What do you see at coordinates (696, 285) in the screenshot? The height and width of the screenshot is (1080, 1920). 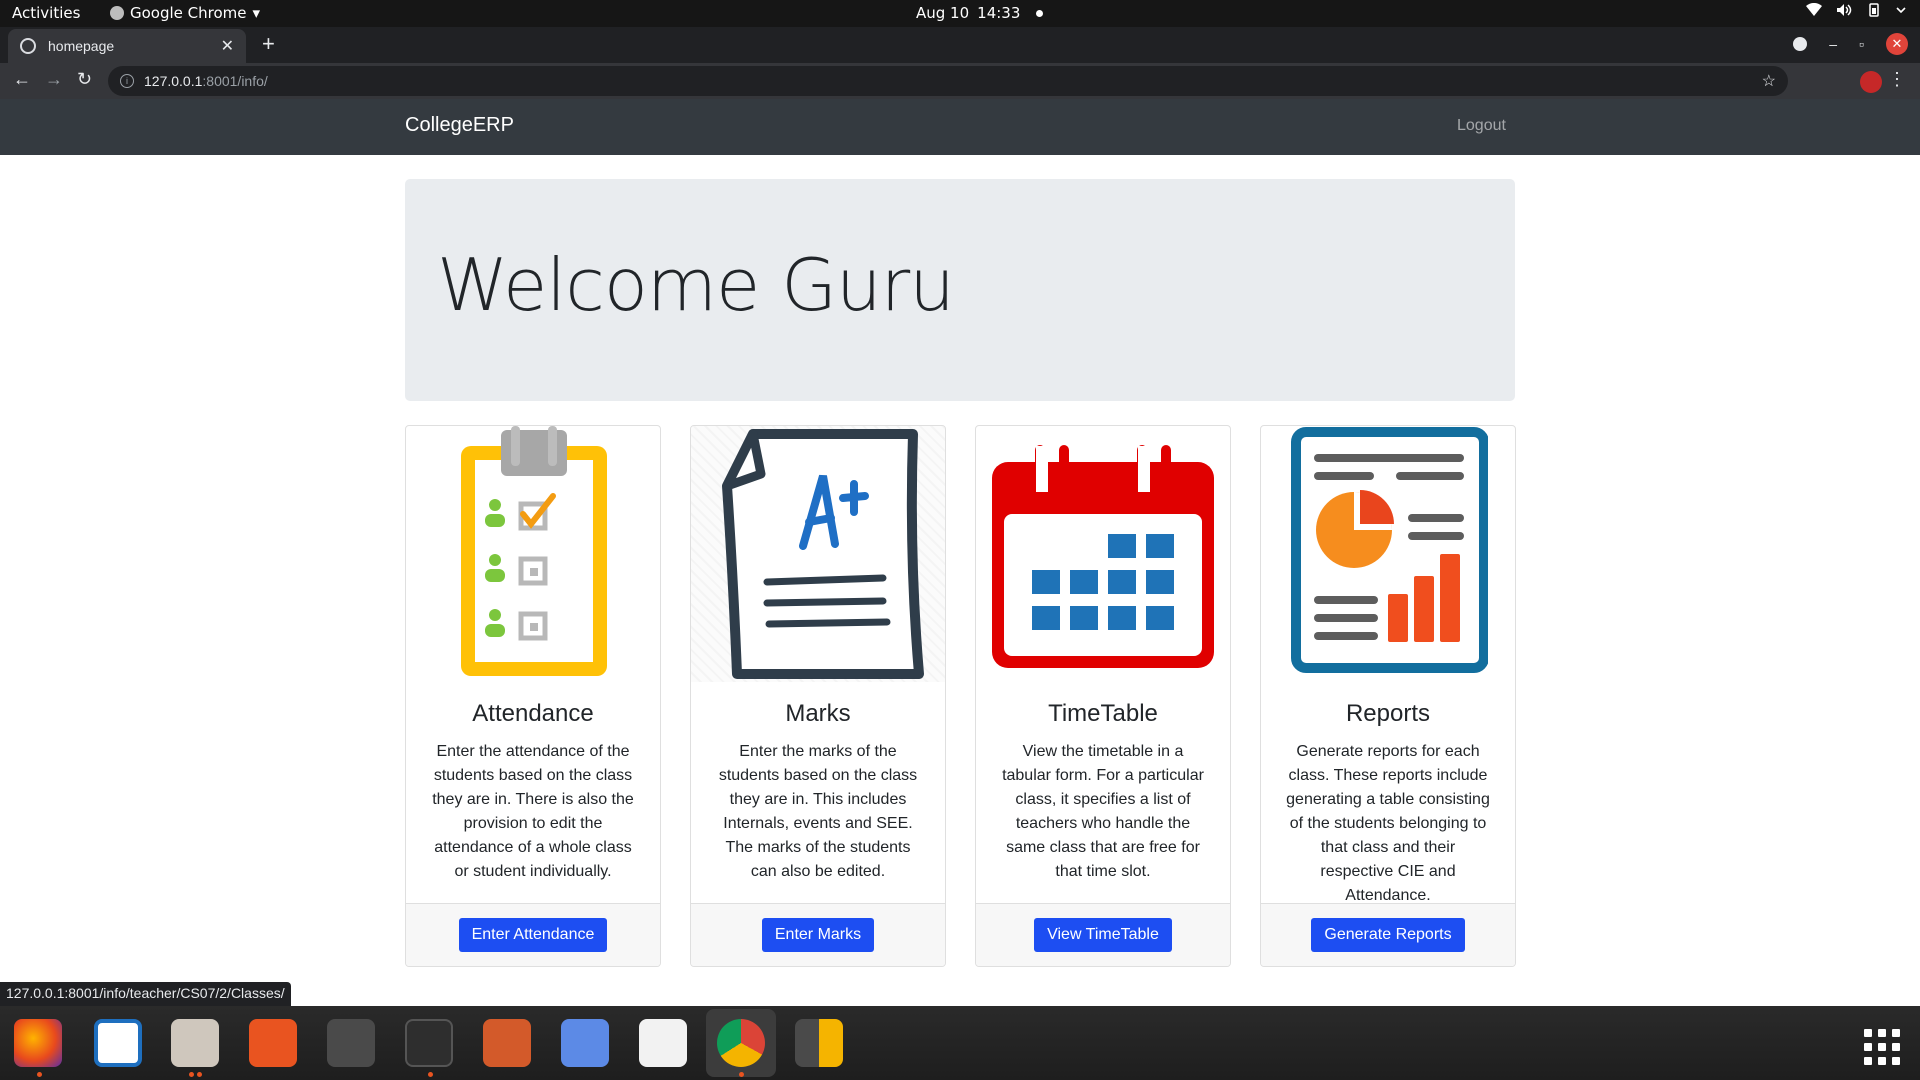 I see `welcome-heading: Welcome Guru` at bounding box center [696, 285].